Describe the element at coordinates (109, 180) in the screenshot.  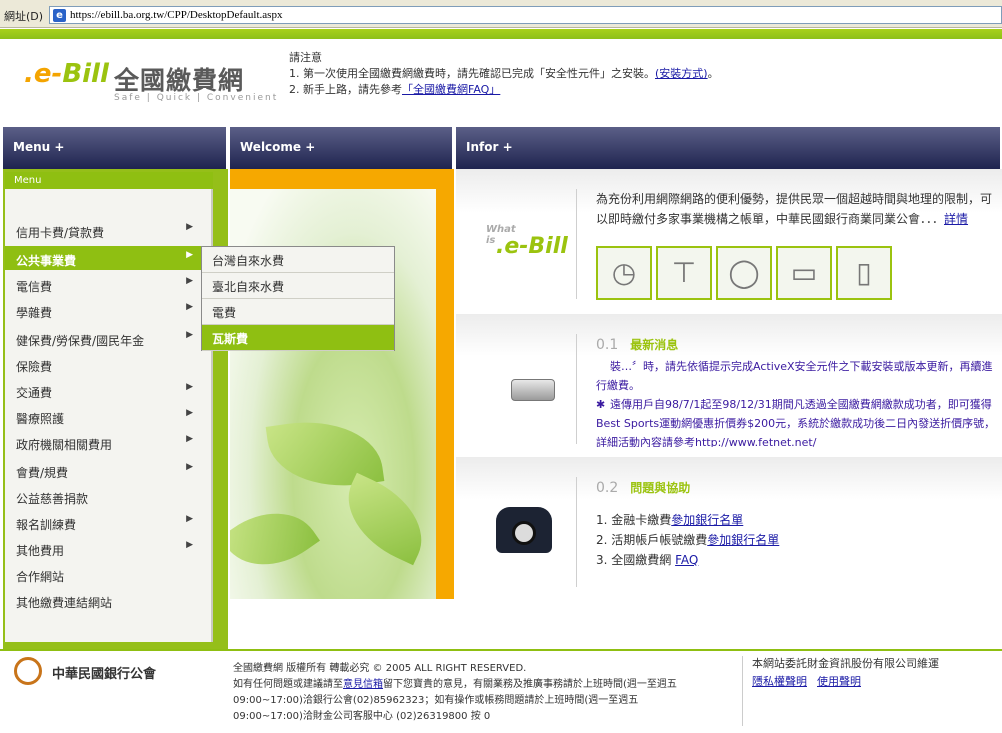
I see `menu-title: Menu` at that location.